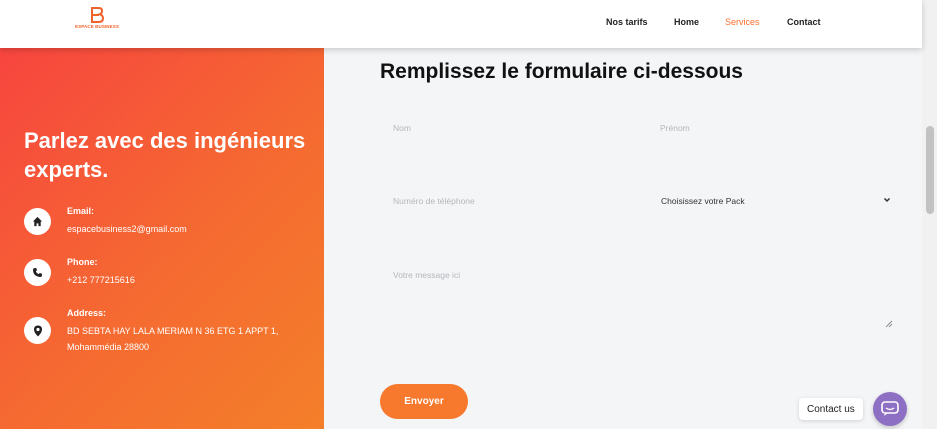  I want to click on submit-button: Envoyer, so click(424, 401).